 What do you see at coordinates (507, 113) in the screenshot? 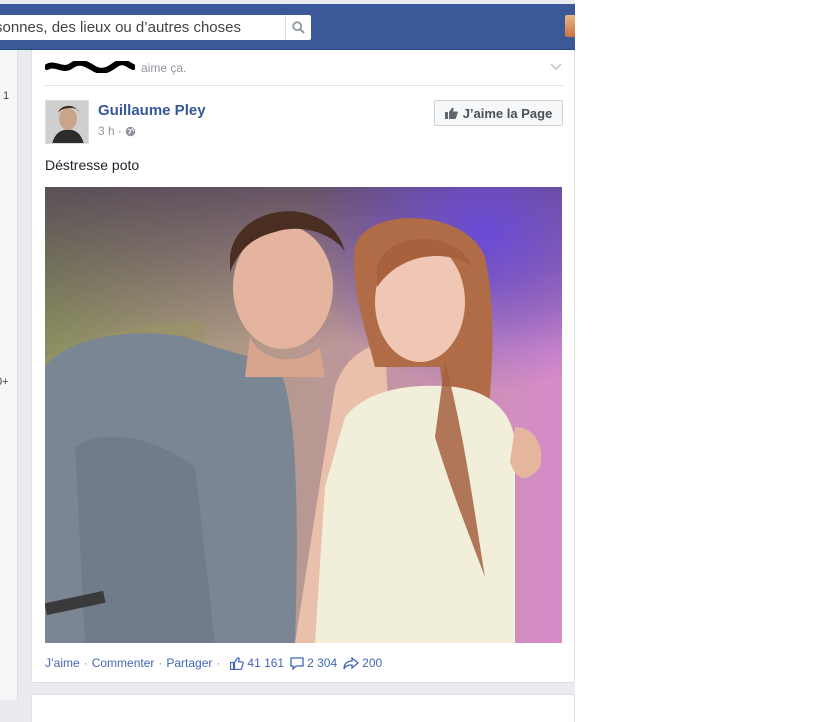
I see `like-page-label: J’aime la Page` at bounding box center [507, 113].